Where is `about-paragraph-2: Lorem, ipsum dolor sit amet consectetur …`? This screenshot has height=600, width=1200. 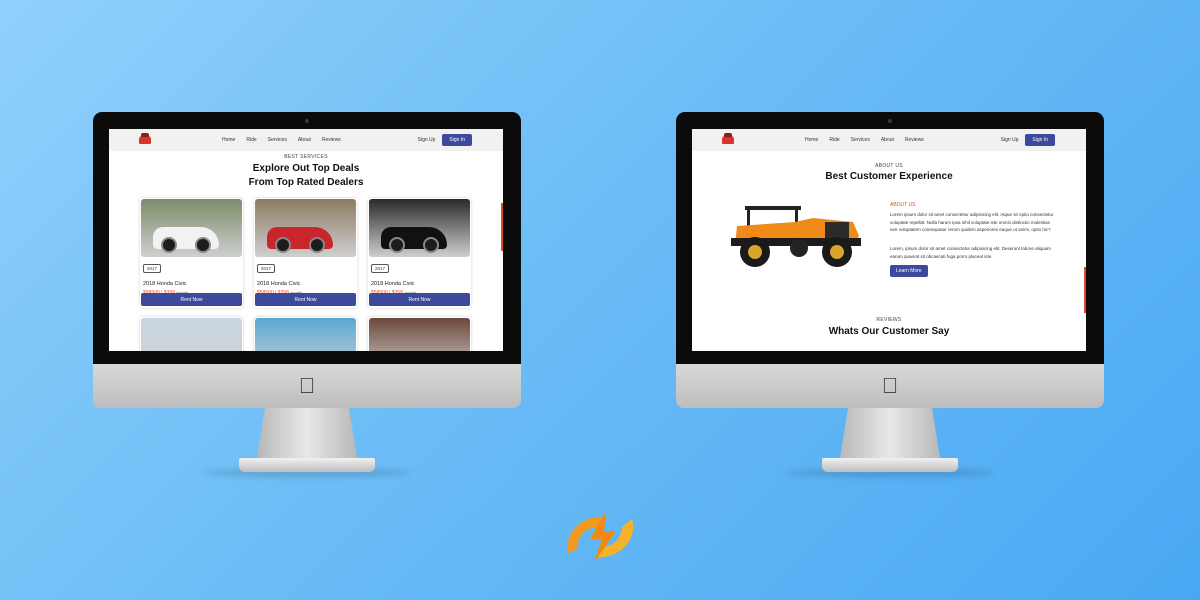
about-paragraph-2: Lorem, ipsum dolor sit amet consectetur … is located at coordinates (970, 252).